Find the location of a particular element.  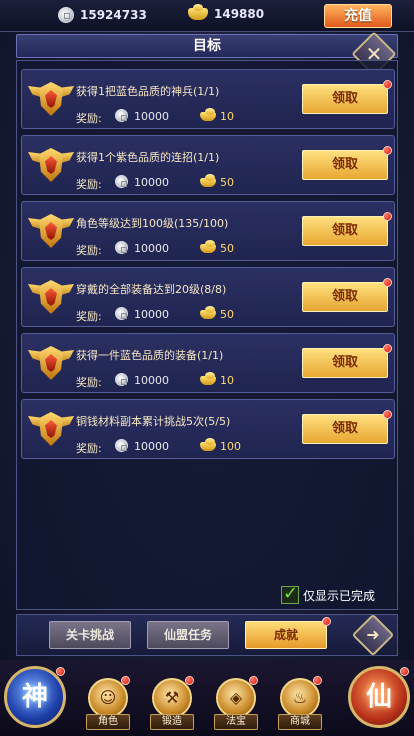

nav-label: 锻造 is located at coordinates (172, 722).